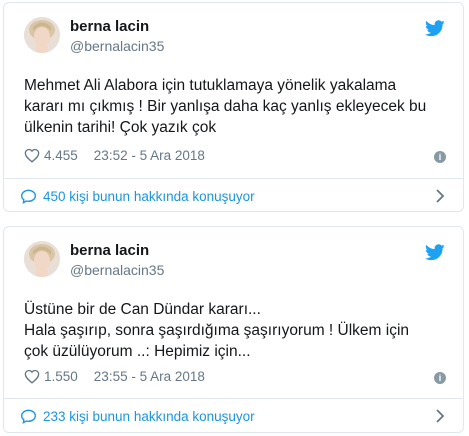  I want to click on conversation-label: 233 kişi bunun hakkında konuşuyor, so click(149, 416).